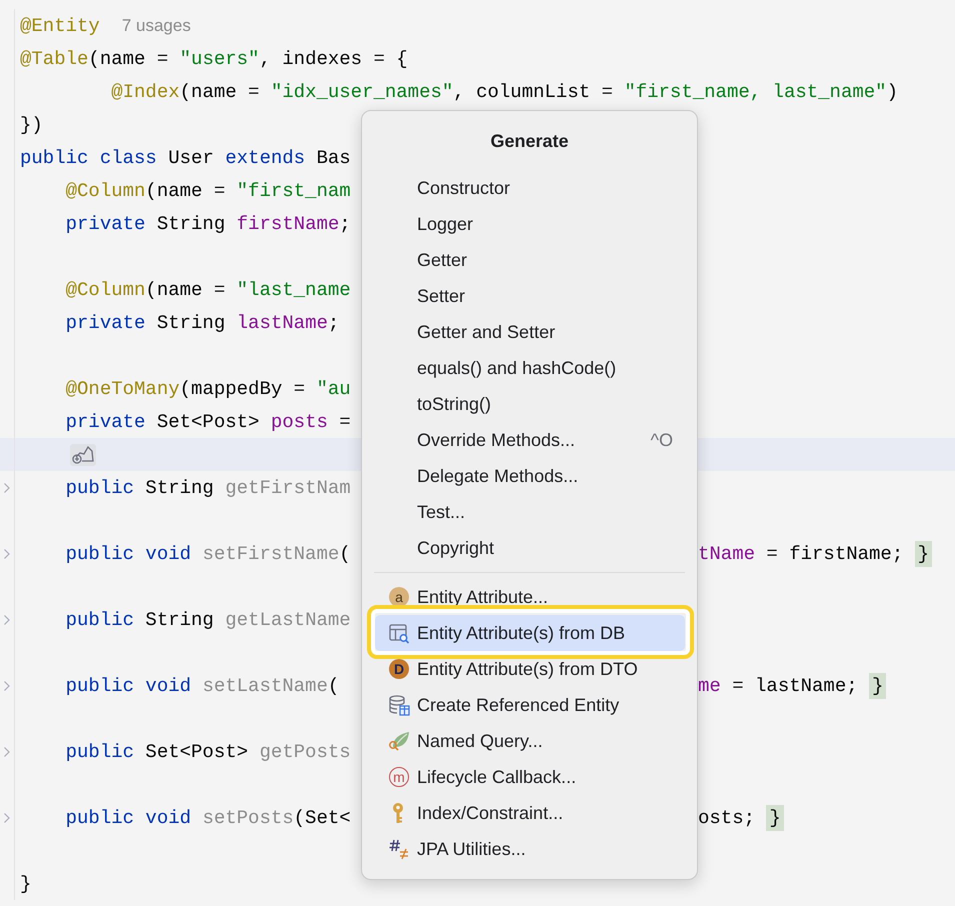 Image resolution: width=955 pixels, height=906 pixels. What do you see at coordinates (207, 752) in the screenshot?
I see `code-line: public Set<Post> getPosts` at bounding box center [207, 752].